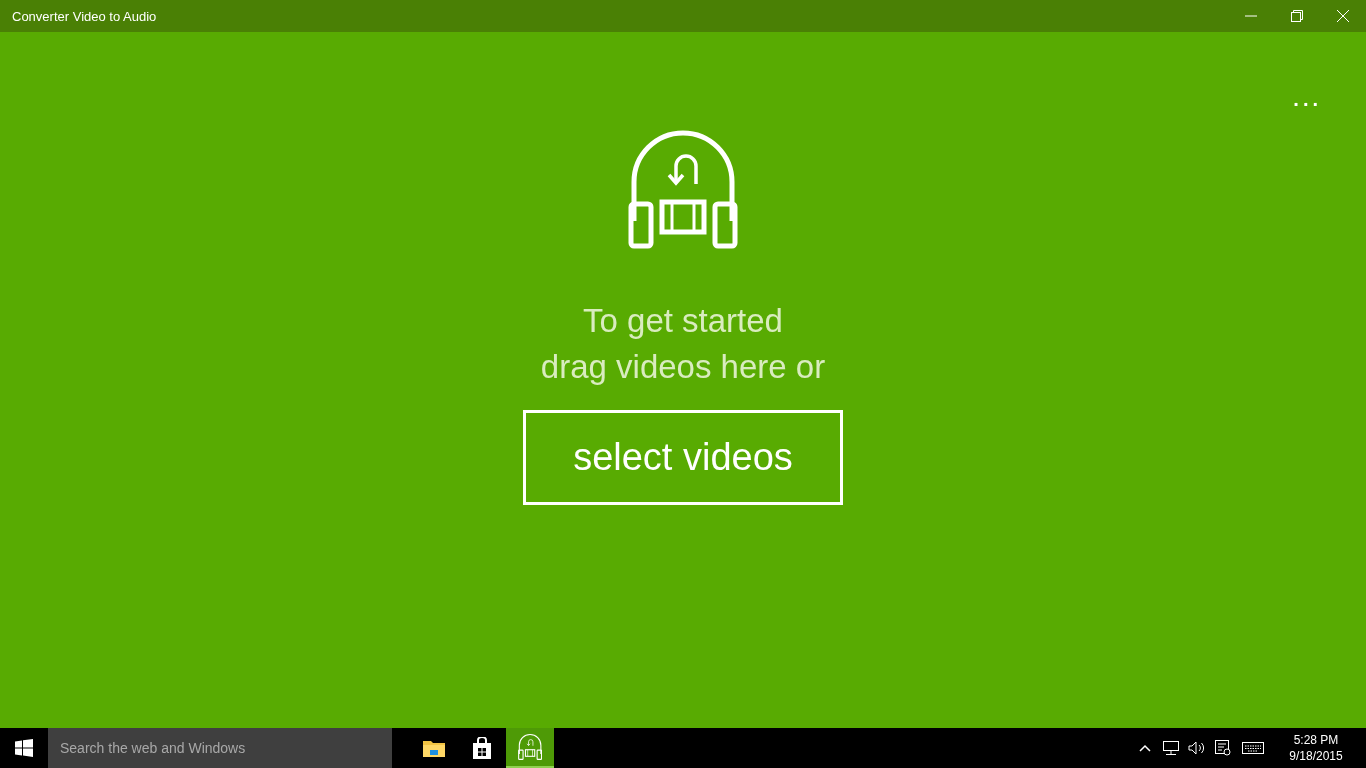 This screenshot has width=1366, height=768. I want to click on instruction-text: drag videos here or, so click(683, 367).